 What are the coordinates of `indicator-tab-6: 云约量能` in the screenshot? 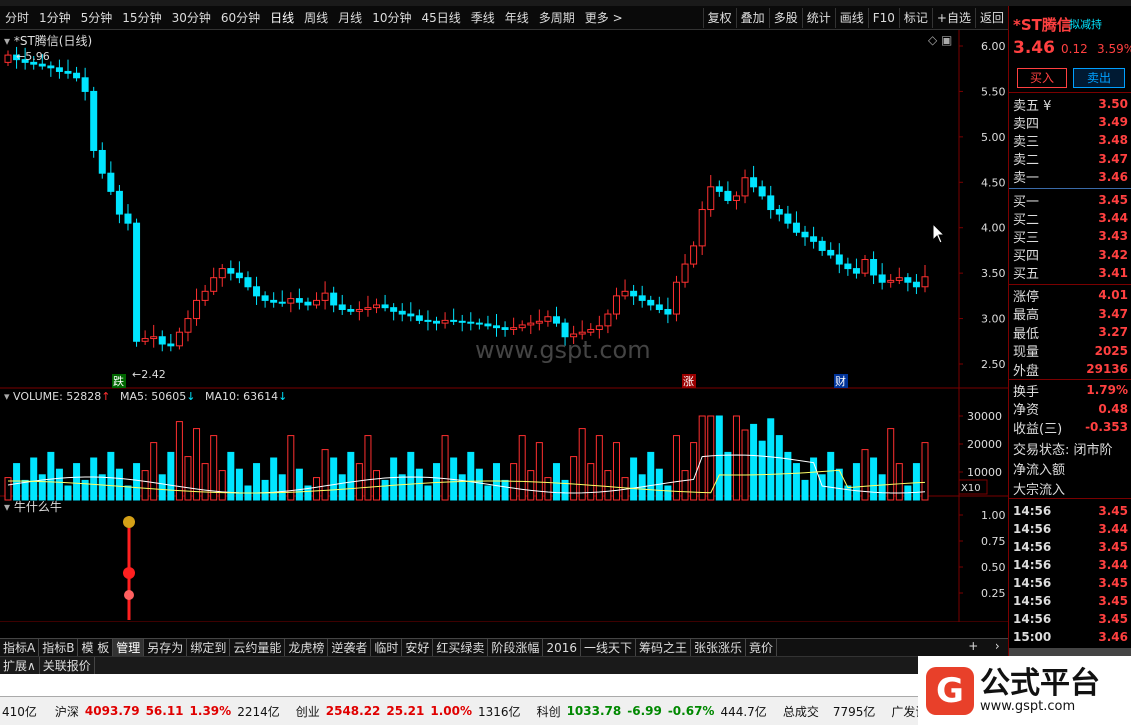 It's located at (258, 647).